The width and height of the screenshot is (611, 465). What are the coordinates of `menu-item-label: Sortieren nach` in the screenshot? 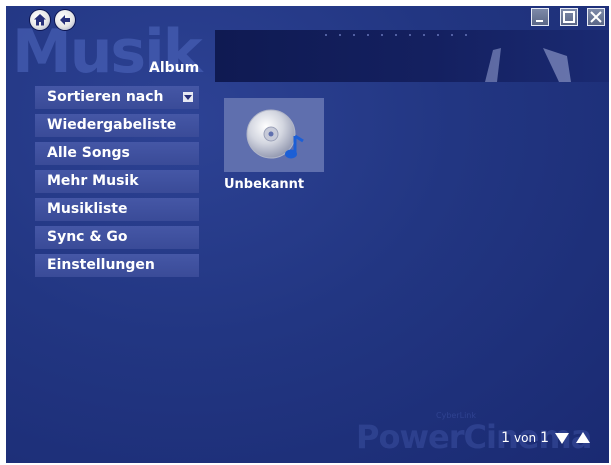 It's located at (105, 97).